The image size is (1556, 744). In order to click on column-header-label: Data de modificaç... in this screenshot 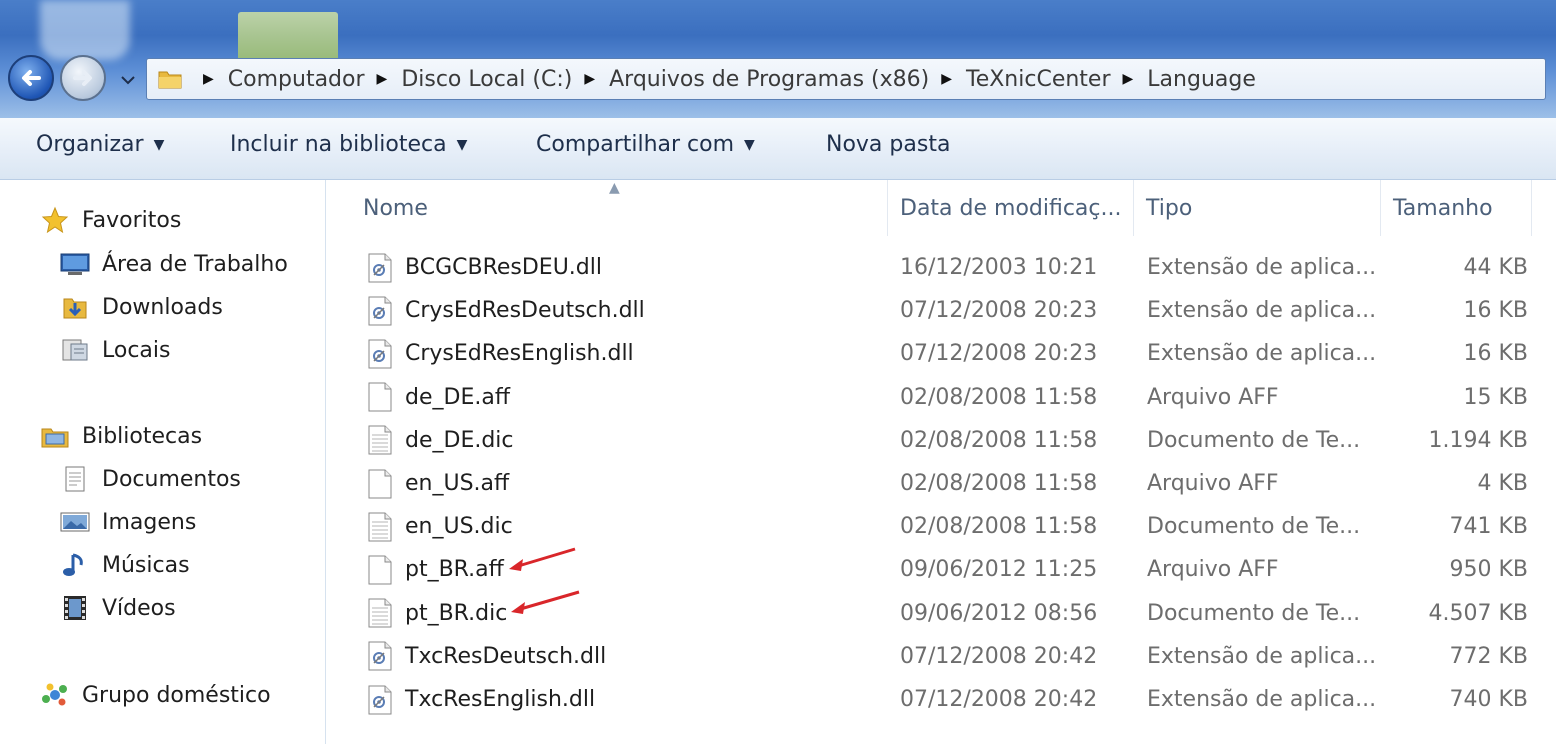, I will do `click(1011, 208)`.